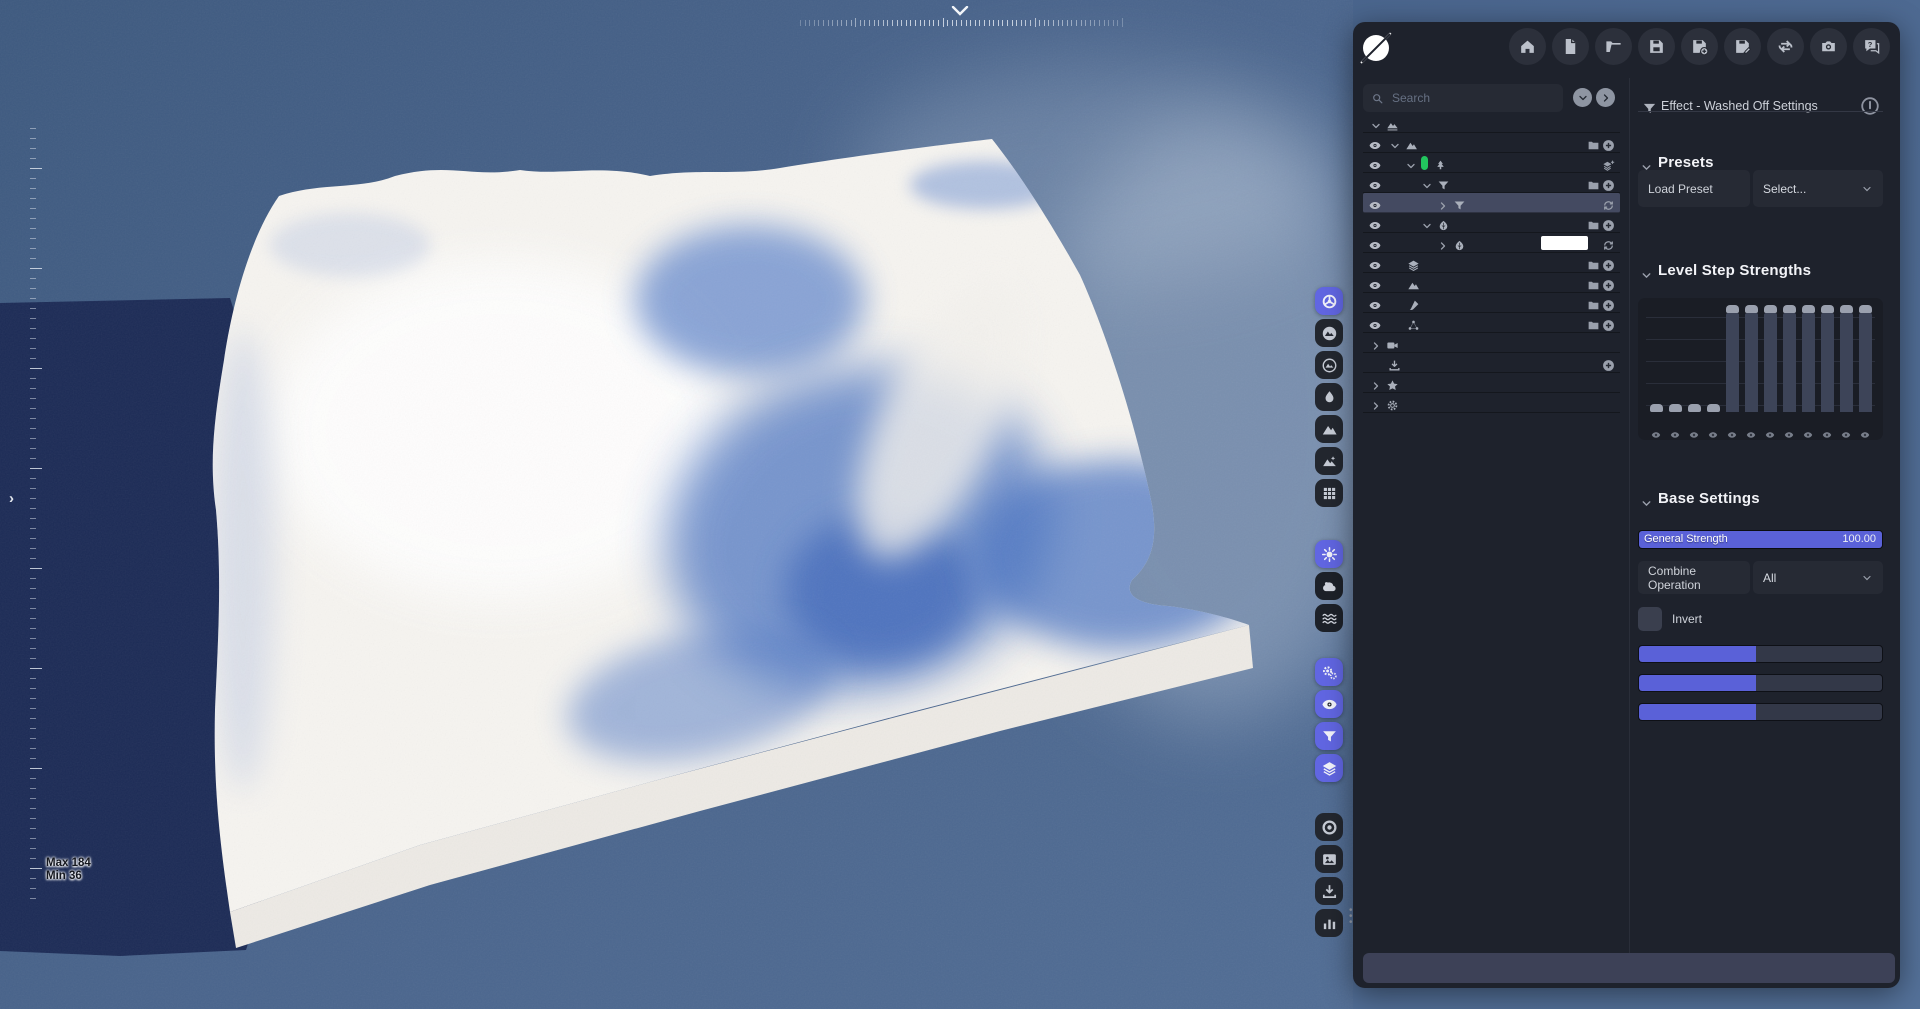 Image resolution: width=1920 pixels, height=1009 pixels. I want to click on filters-button, so click(1329, 736).